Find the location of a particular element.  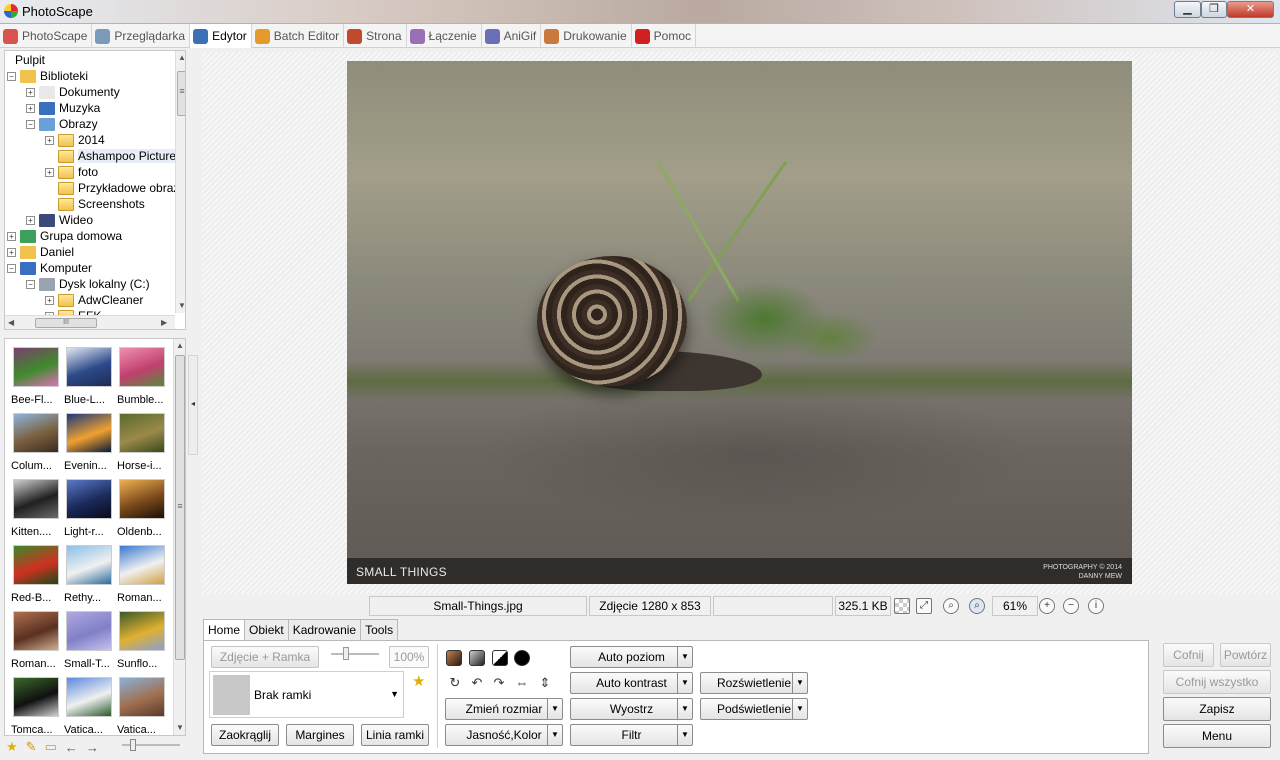

tree-item: Przykładowe obraz is located at coordinates (112, 188).